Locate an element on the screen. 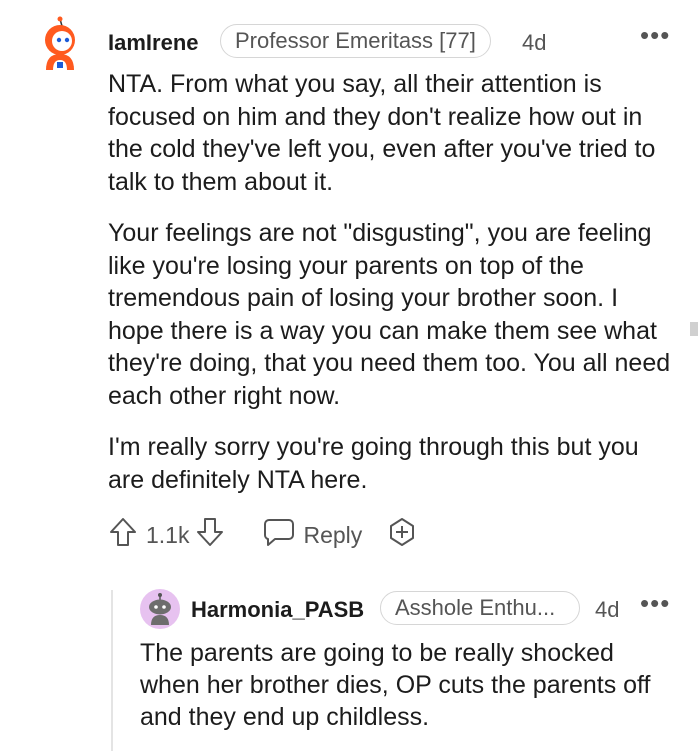 The height and width of the screenshot is (751, 700). downvote-button is located at coordinates (210, 535).